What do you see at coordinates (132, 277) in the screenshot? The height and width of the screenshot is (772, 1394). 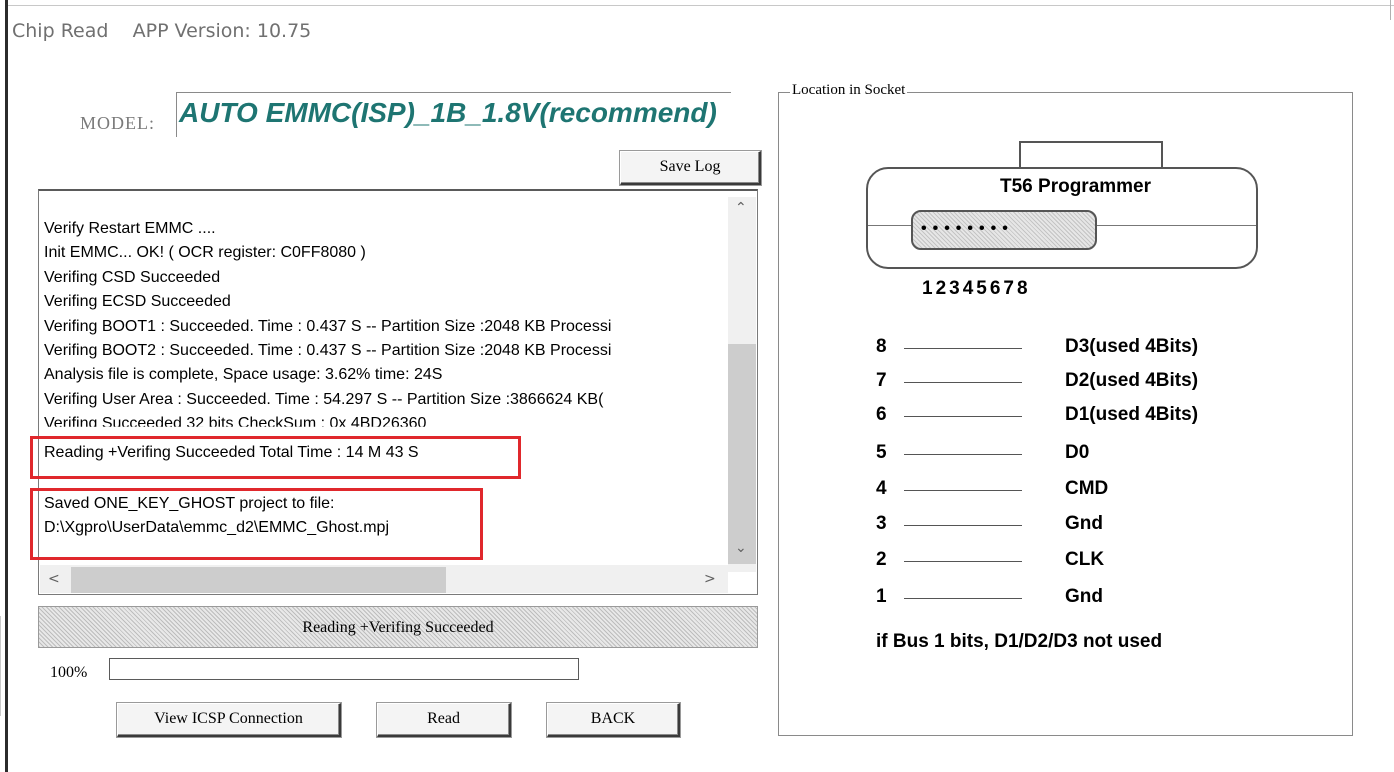 I see `log-line: Verifing CSD Succeeded` at bounding box center [132, 277].